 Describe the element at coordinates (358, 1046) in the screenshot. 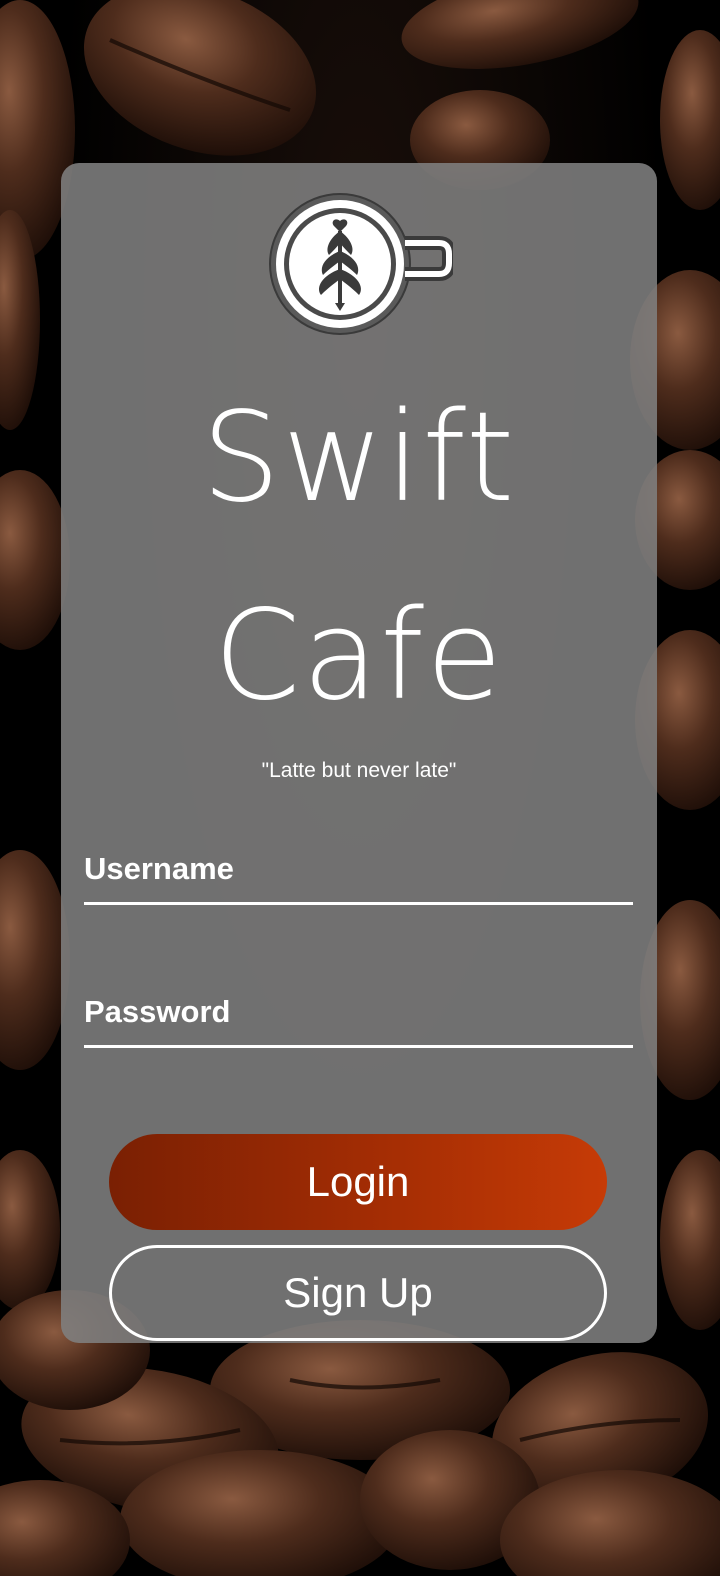

I see `password-underline` at that location.